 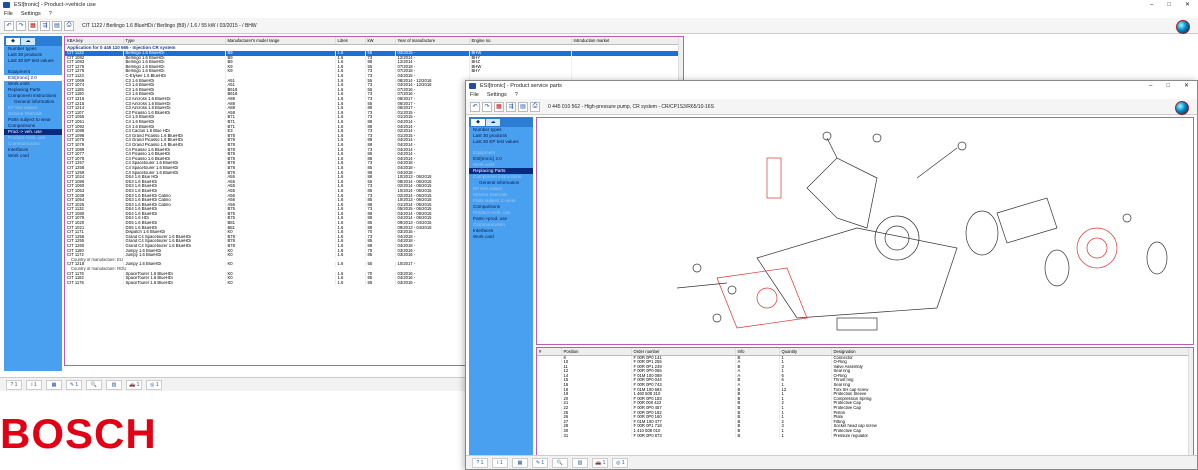 What do you see at coordinates (521, 86) in the screenshot?
I see `window-title: ESI[tronic] - Product service parts` at bounding box center [521, 86].